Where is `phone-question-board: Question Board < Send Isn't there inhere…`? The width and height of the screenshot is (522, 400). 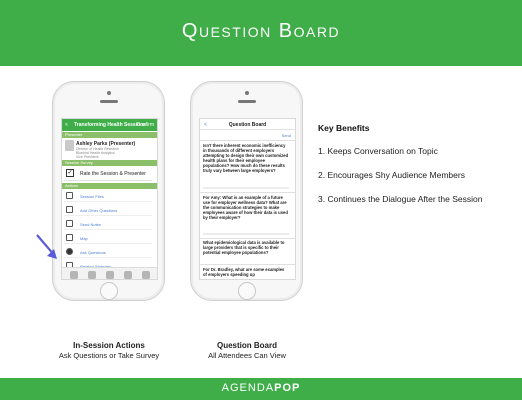
phone-question-board: Question Board < Send Isn't there inhere… is located at coordinates (246, 191).